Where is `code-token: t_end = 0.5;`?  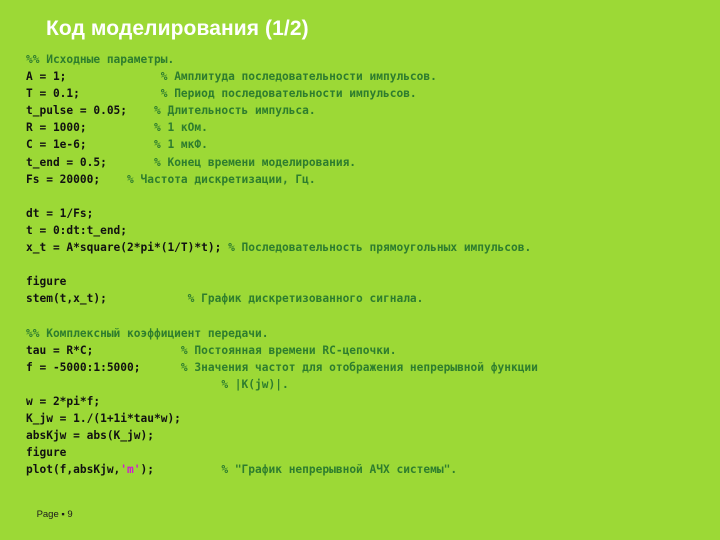 code-token: t_end = 0.5; is located at coordinates (90, 162).